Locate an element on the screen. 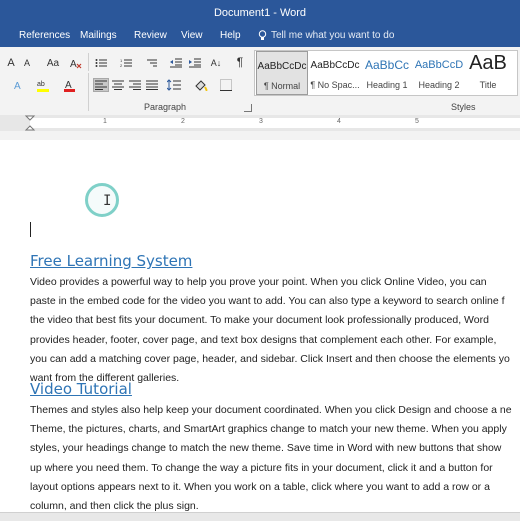  click-indicator is located at coordinates (102, 200).